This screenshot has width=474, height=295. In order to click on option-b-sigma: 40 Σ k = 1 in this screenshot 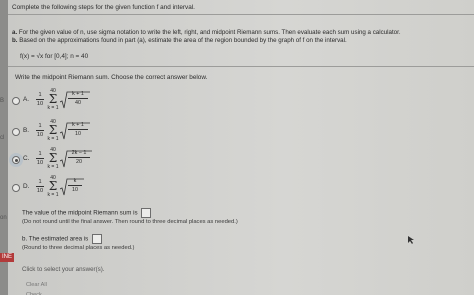, I will do `click(53, 130)`.